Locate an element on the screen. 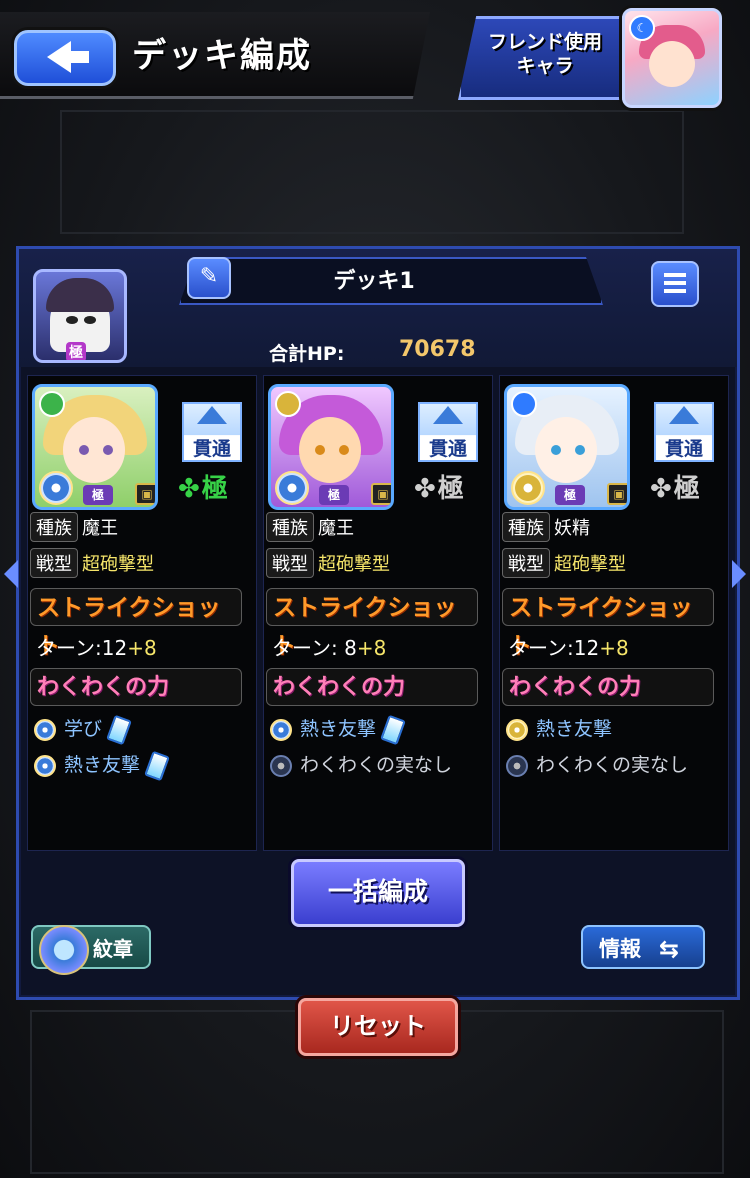 The image size is (750, 1178). info-toggle-button: 情報 ⇆ is located at coordinates (643, 947).